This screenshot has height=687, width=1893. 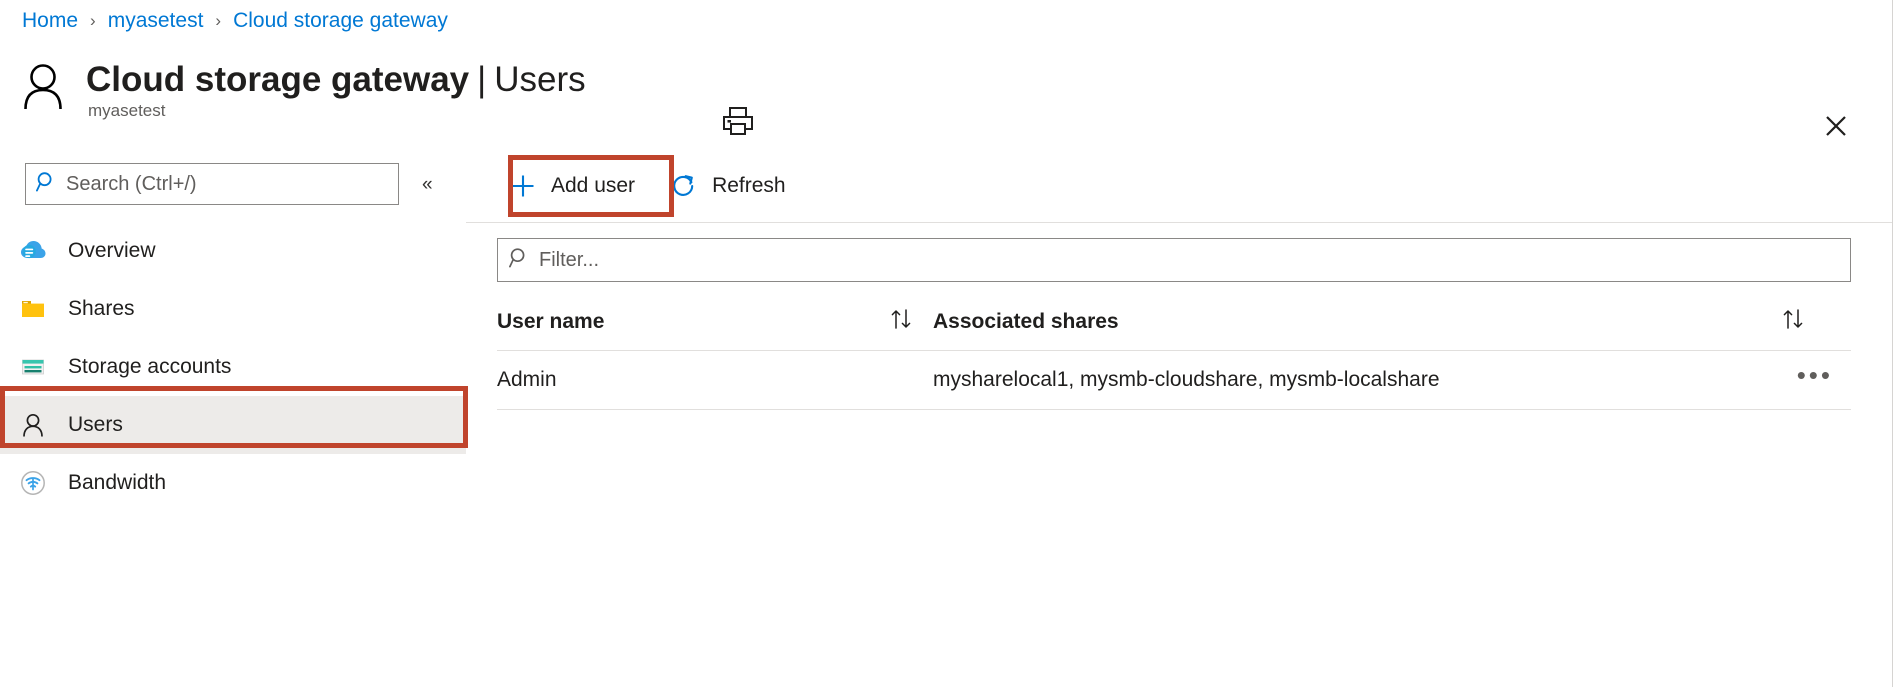 I want to click on breadcrumb-item-cloud-storage-gateway: Cloud storage gateway, so click(x=340, y=21).